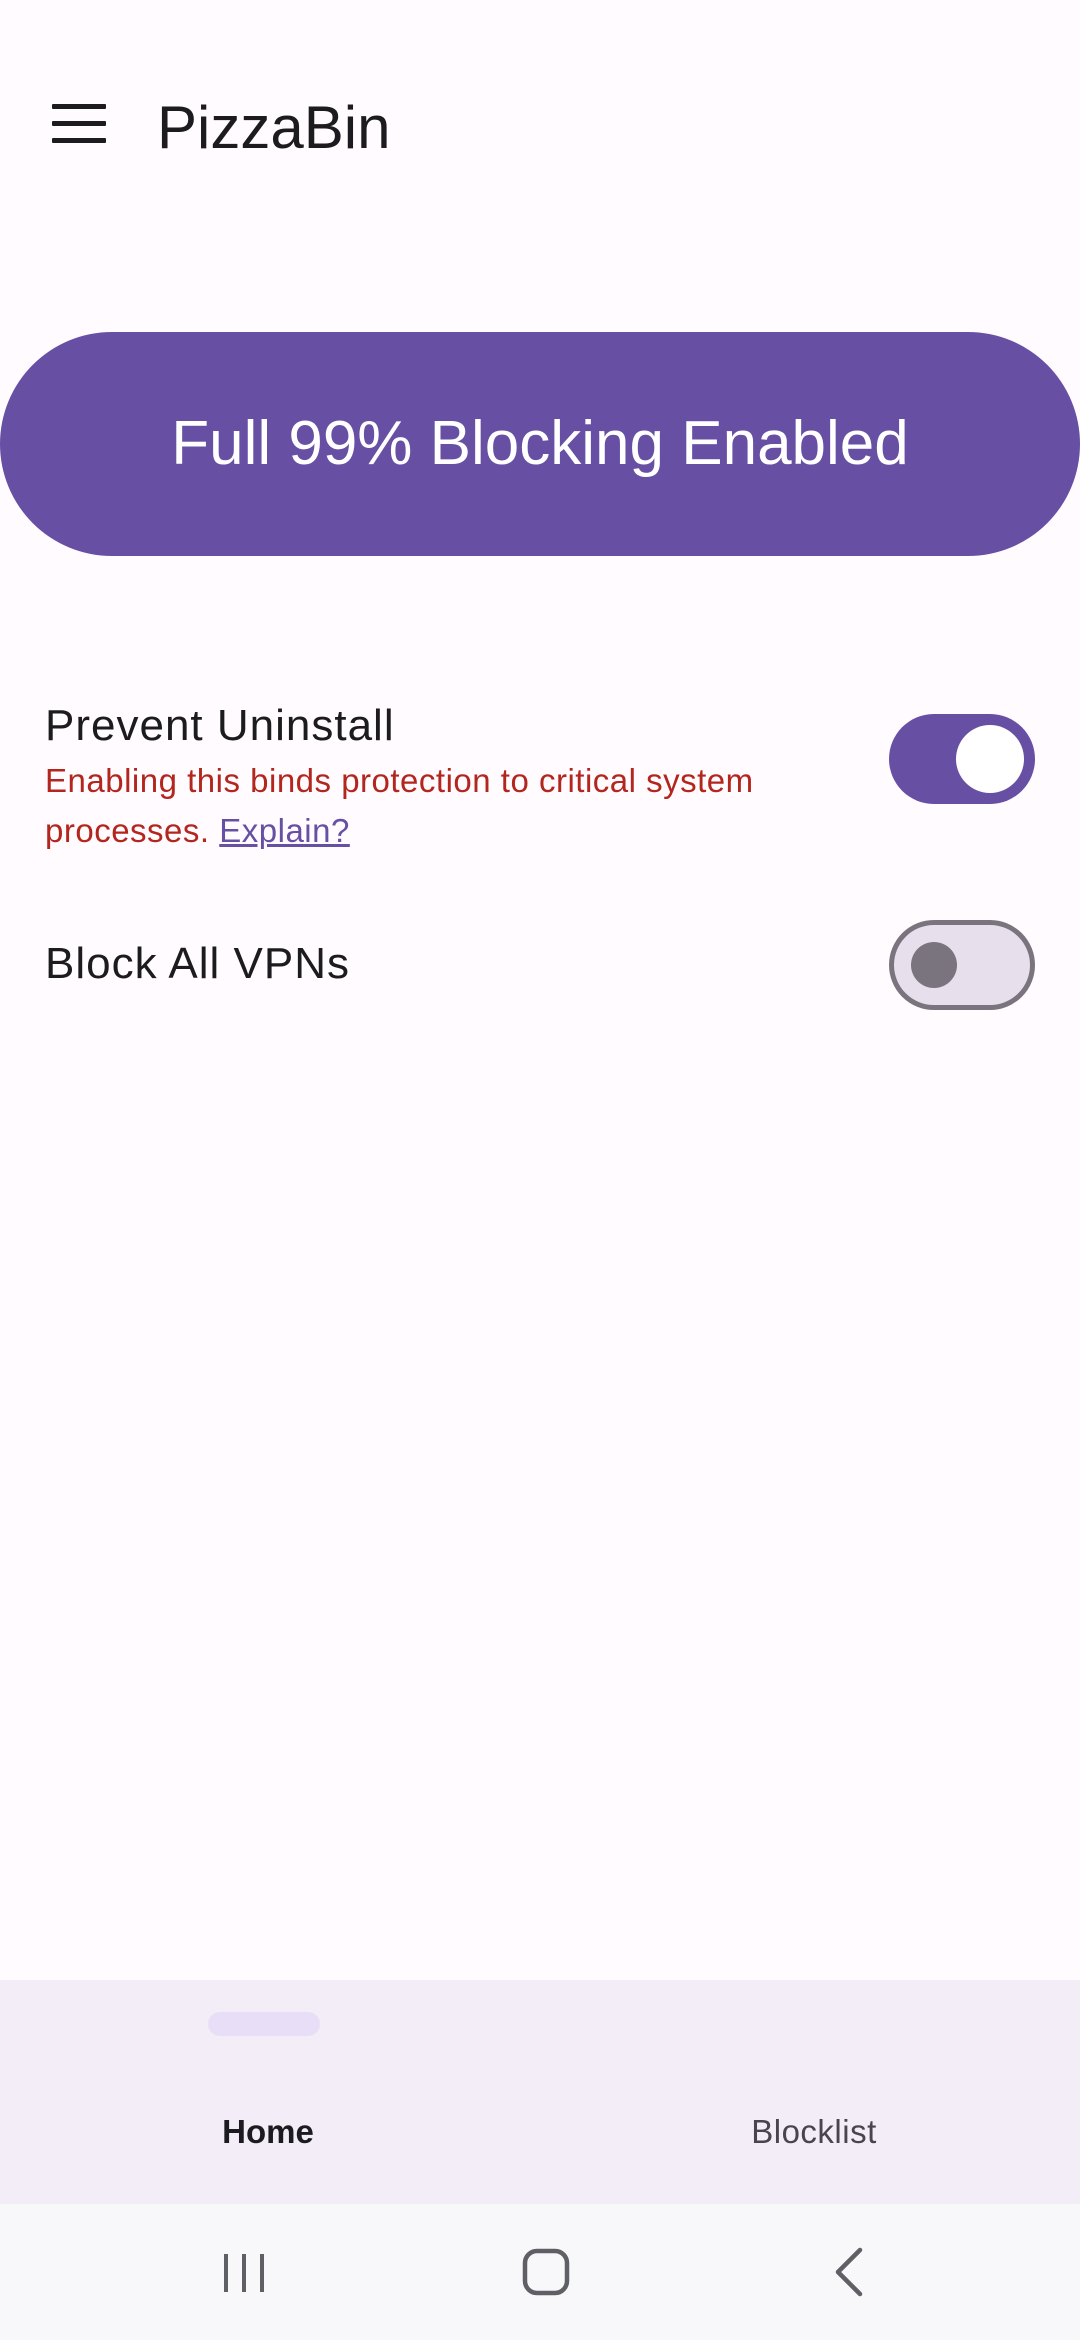 This screenshot has height=2340, width=1080. What do you see at coordinates (244, 2272) in the screenshot?
I see `recent-apps-icon` at bounding box center [244, 2272].